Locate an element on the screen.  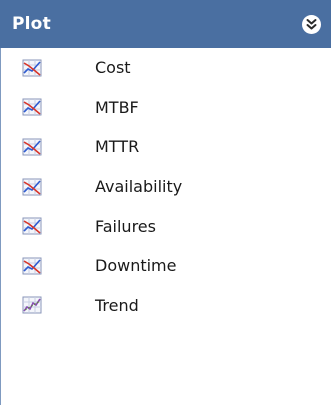
collapse-button is located at coordinates (311, 24).